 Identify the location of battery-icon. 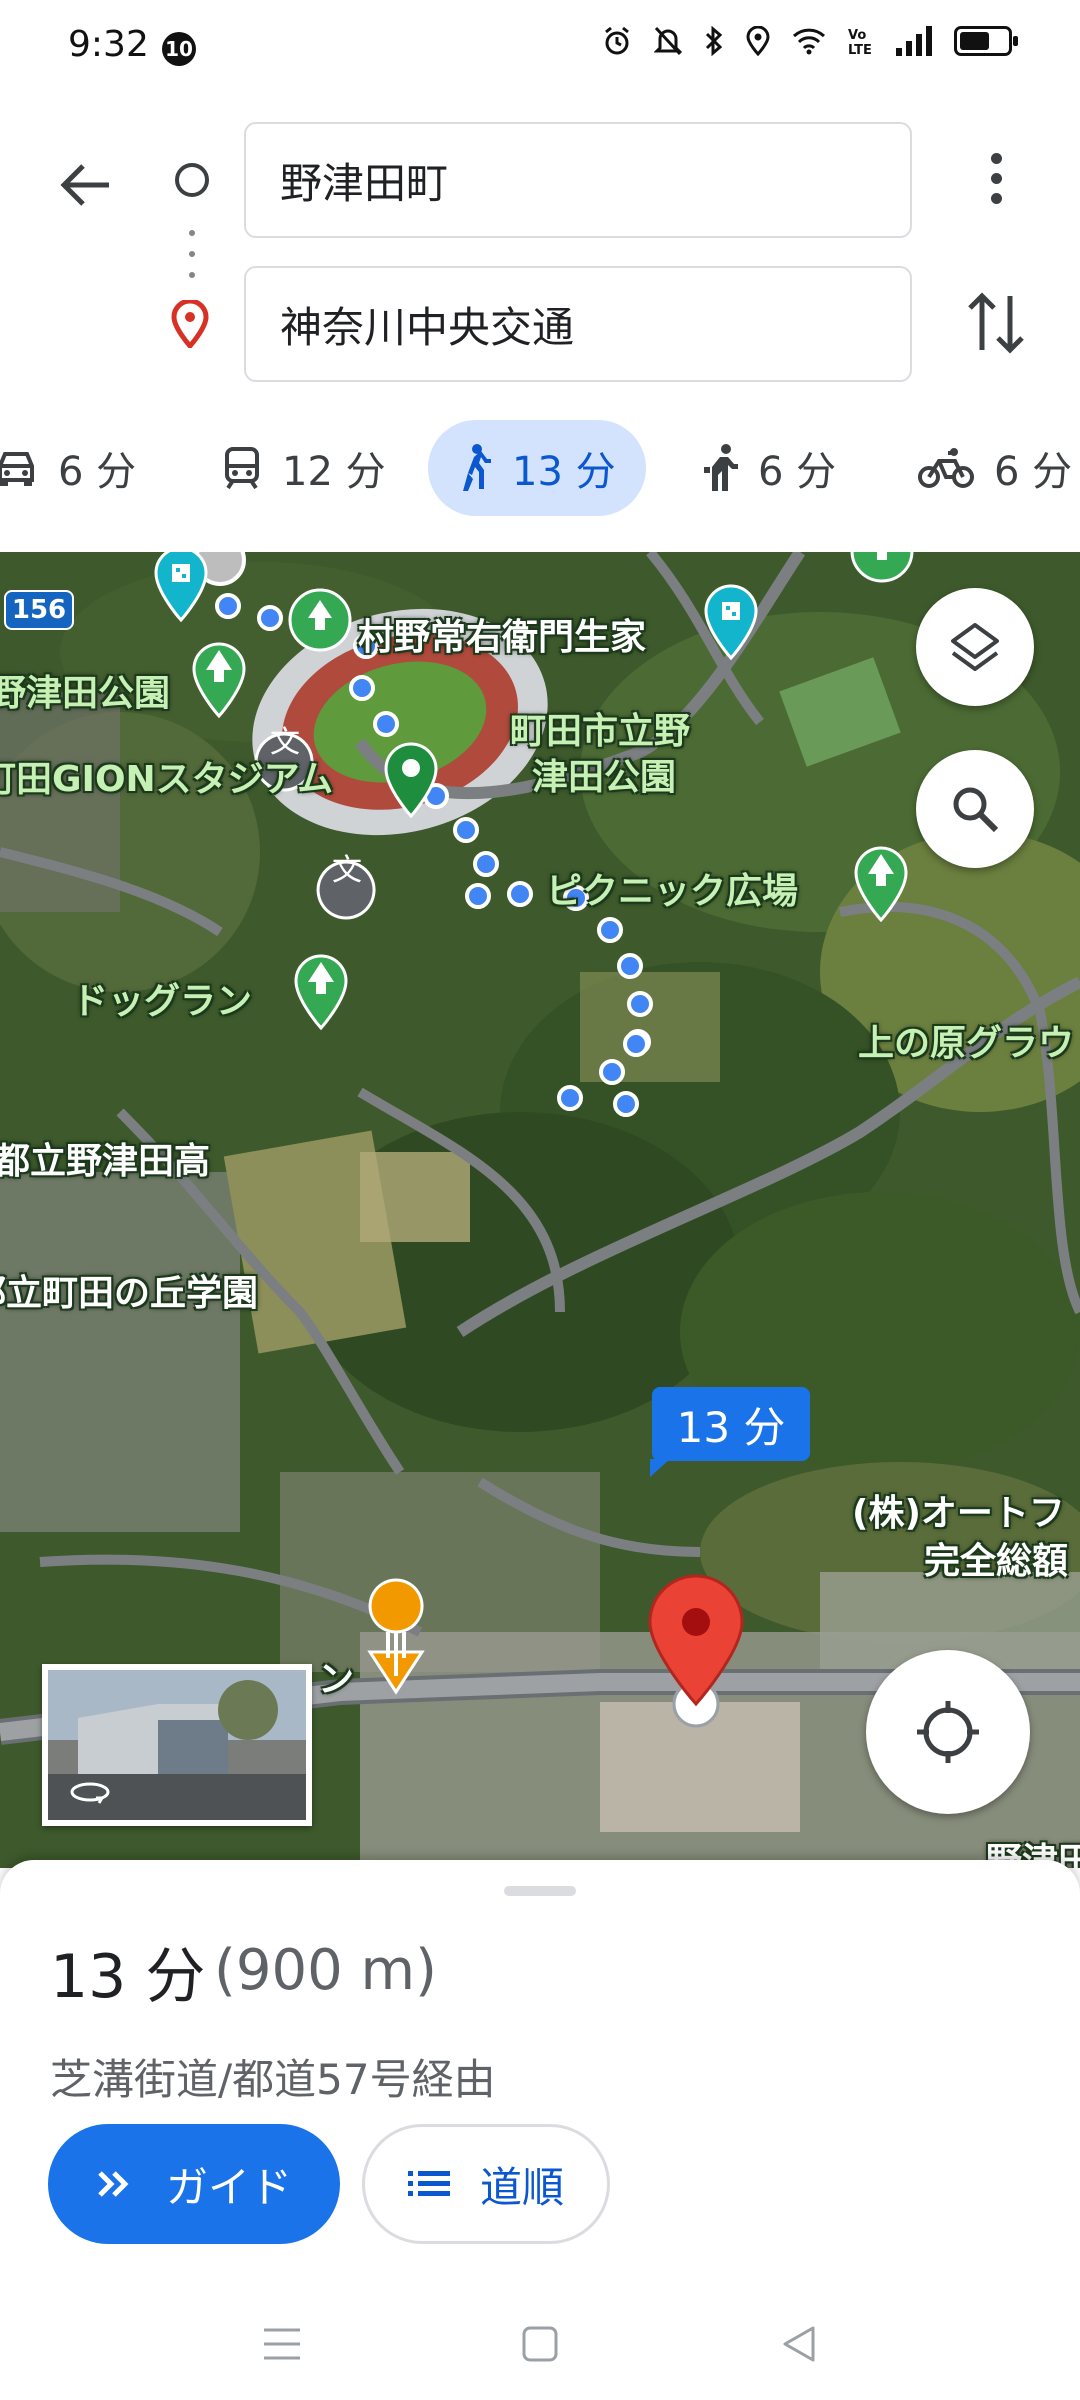
(986, 41).